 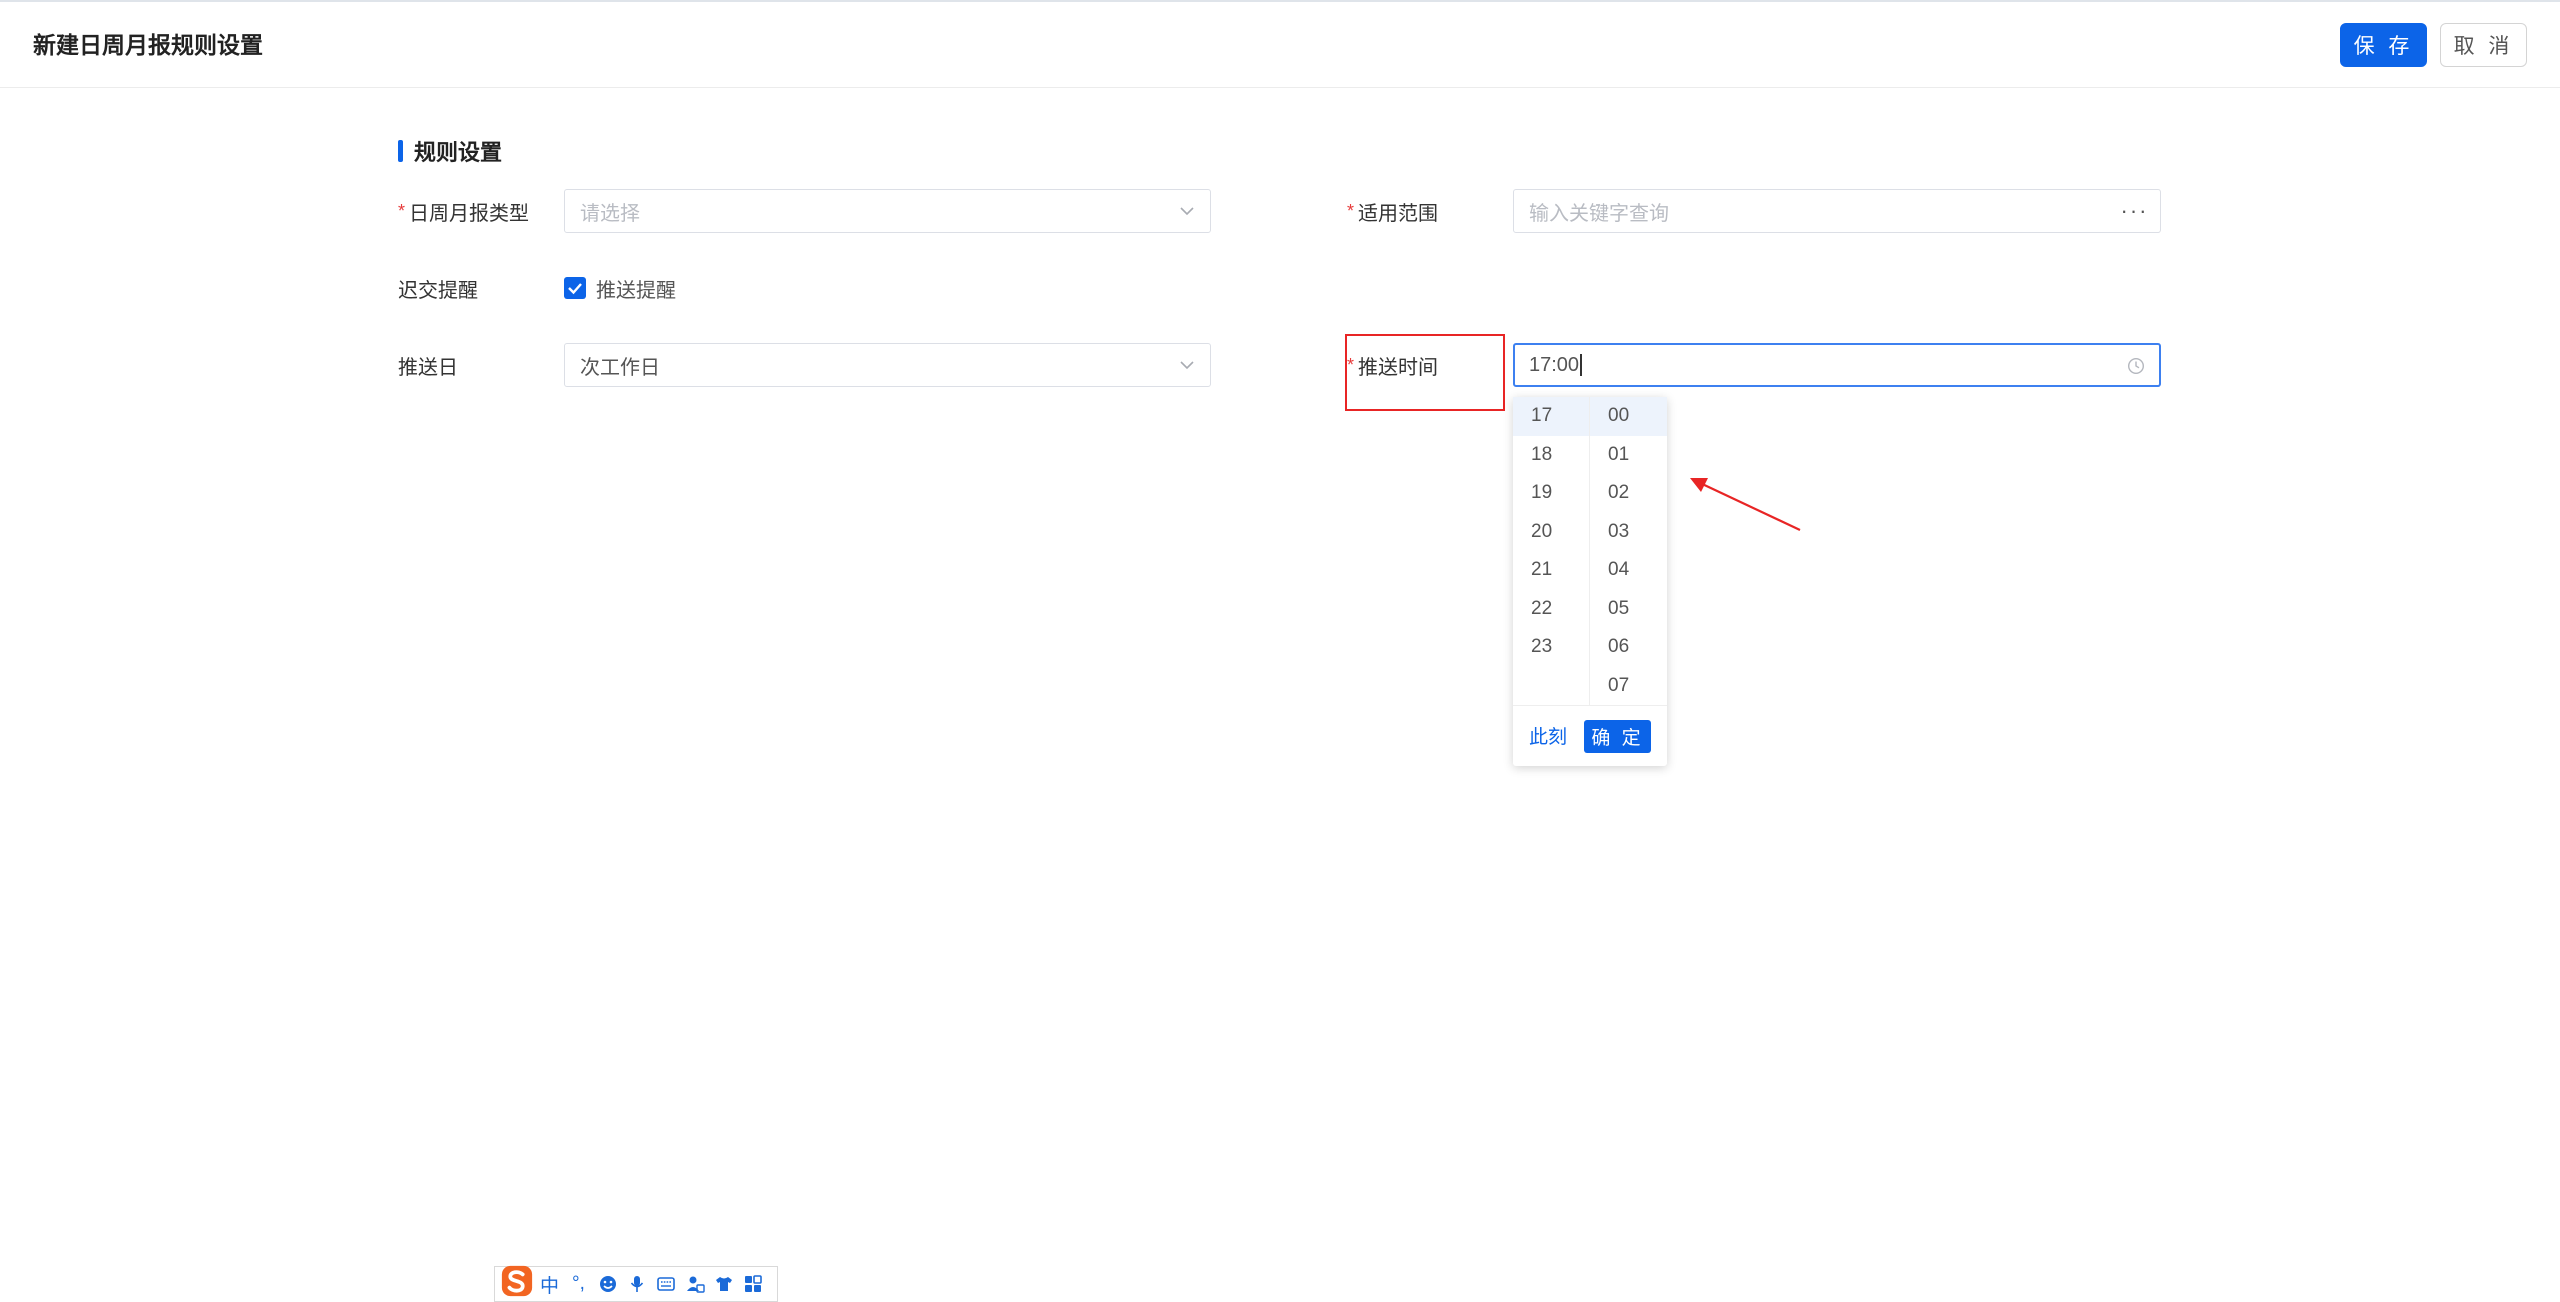 What do you see at coordinates (1551, 416) in the screenshot?
I see `hour-option: 17` at bounding box center [1551, 416].